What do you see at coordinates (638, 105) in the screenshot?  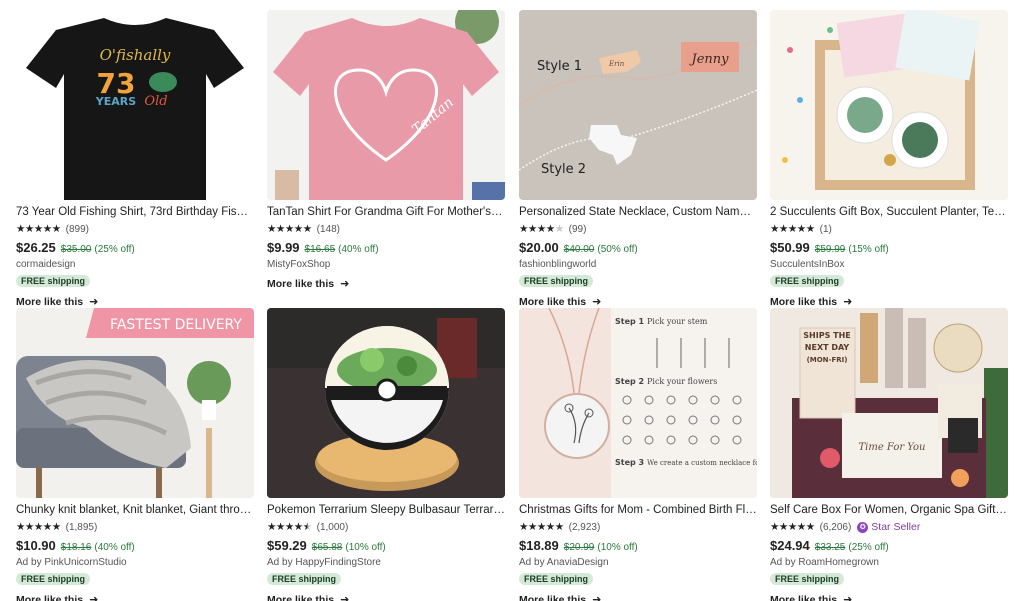 I see `listing-image: Erin Jenny Style 1 Style 2` at bounding box center [638, 105].